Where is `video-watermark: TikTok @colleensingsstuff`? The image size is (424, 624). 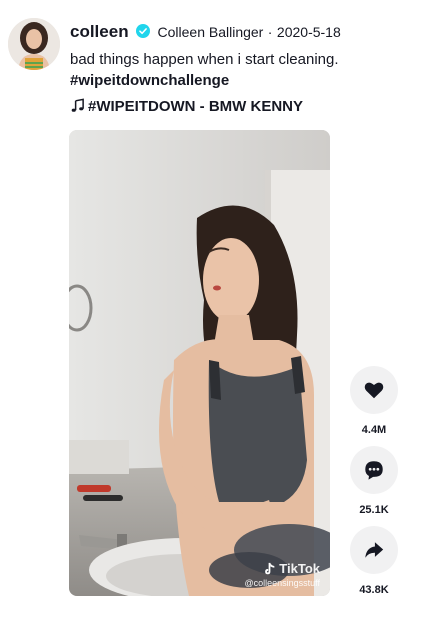 video-watermark: TikTok @colleensingsstuff is located at coordinates (282, 574).